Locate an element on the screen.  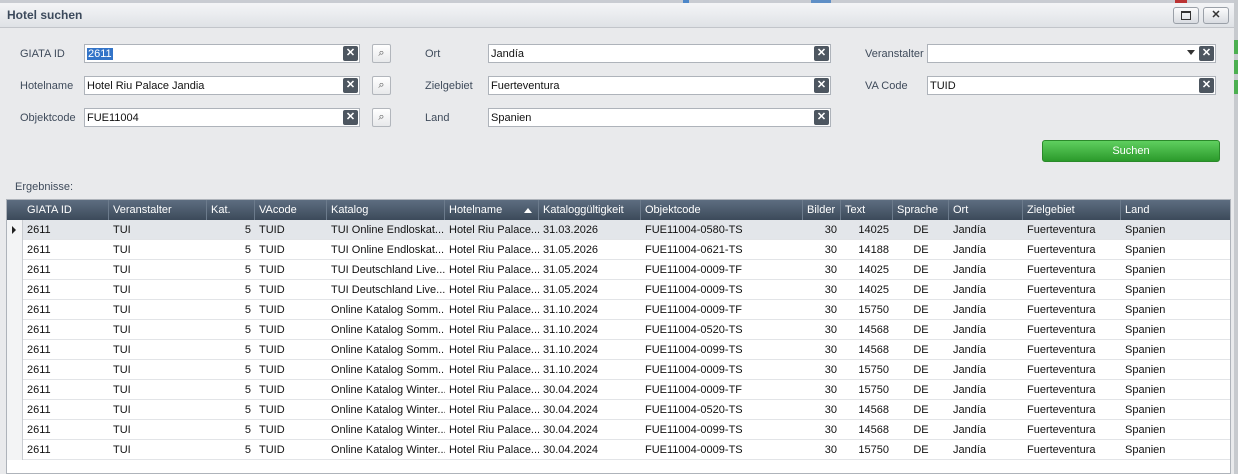
cell-objektcode: FUE11004-0520-TS is located at coordinates (694, 330).